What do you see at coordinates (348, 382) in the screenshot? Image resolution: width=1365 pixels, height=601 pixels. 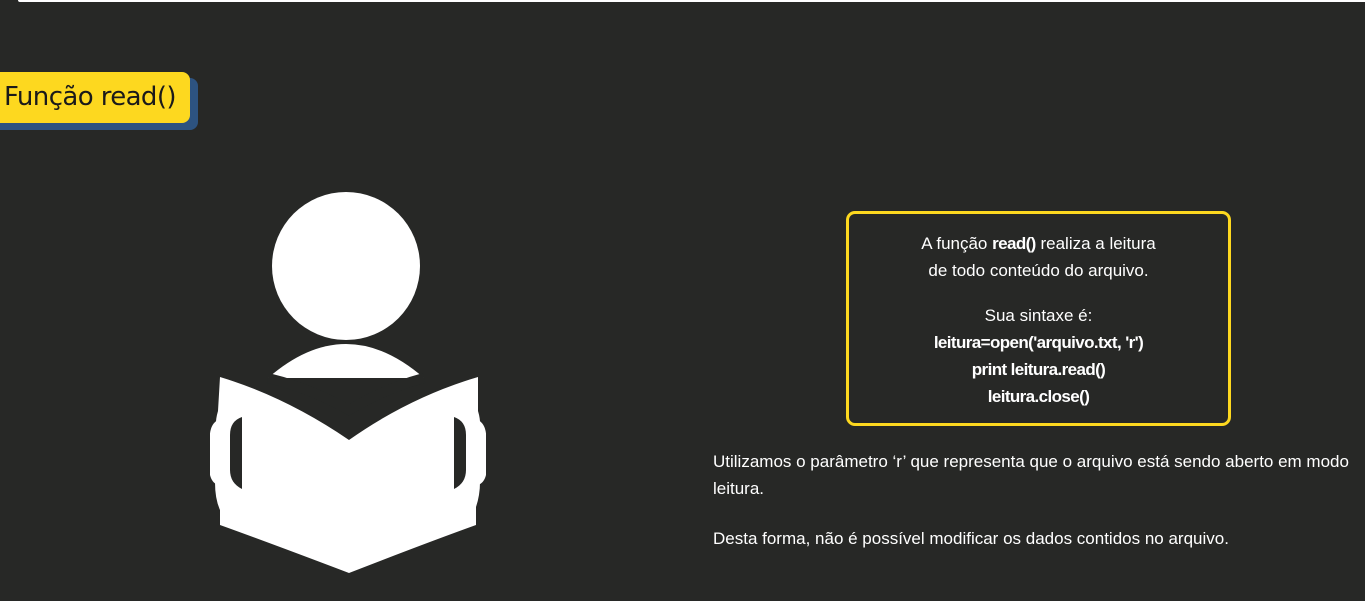 I see `person-reading-book-icon` at bounding box center [348, 382].